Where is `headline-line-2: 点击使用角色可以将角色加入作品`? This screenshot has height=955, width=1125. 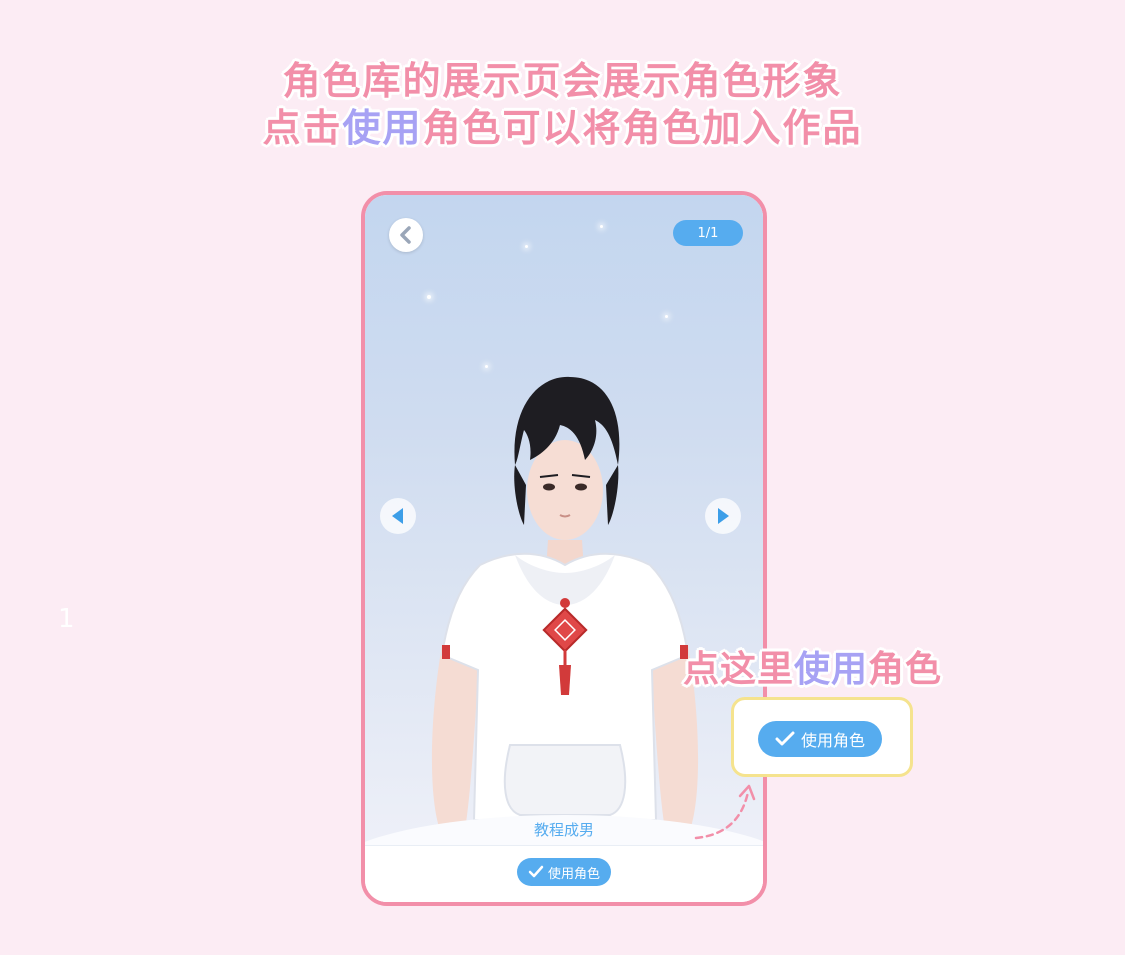 headline-line-2: 点击使用角色可以将角色加入作品 is located at coordinates (562, 124).